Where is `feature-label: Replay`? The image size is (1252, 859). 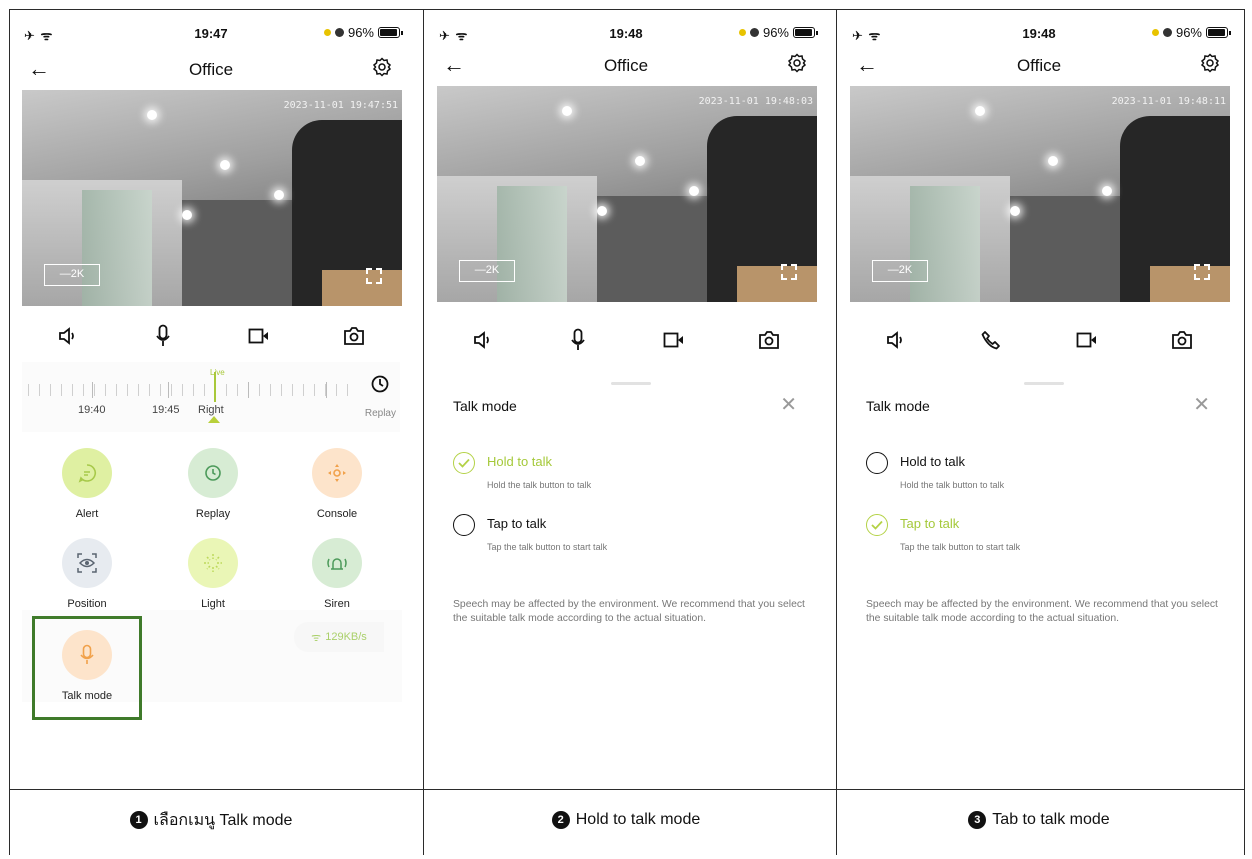
feature-label: Replay is located at coordinates (213, 514).